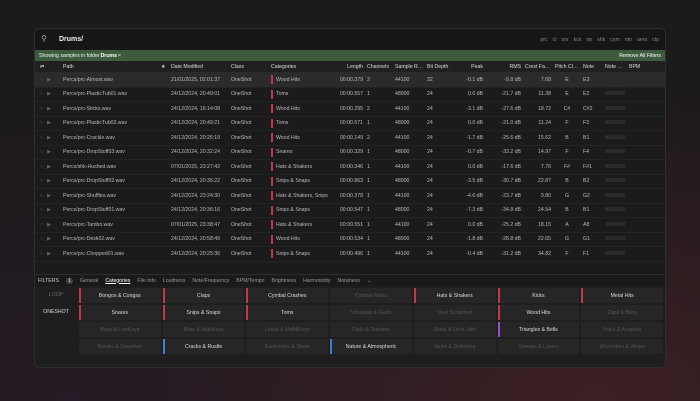  Describe the element at coordinates (203, 346) in the screenshot. I see `category-button: Cracks & Rustle` at that location.